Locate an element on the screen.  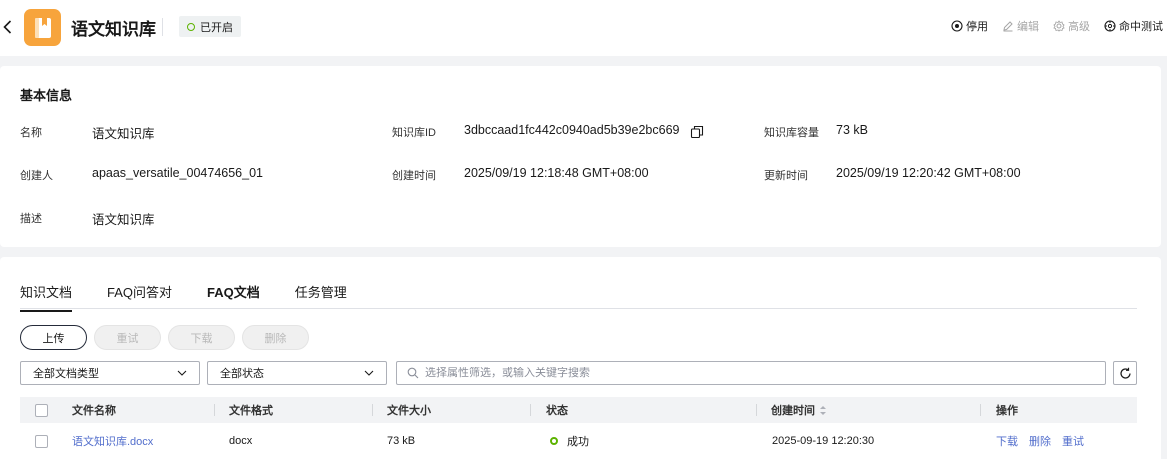
col-created-time-label: 创建时间 is located at coordinates (793, 411).